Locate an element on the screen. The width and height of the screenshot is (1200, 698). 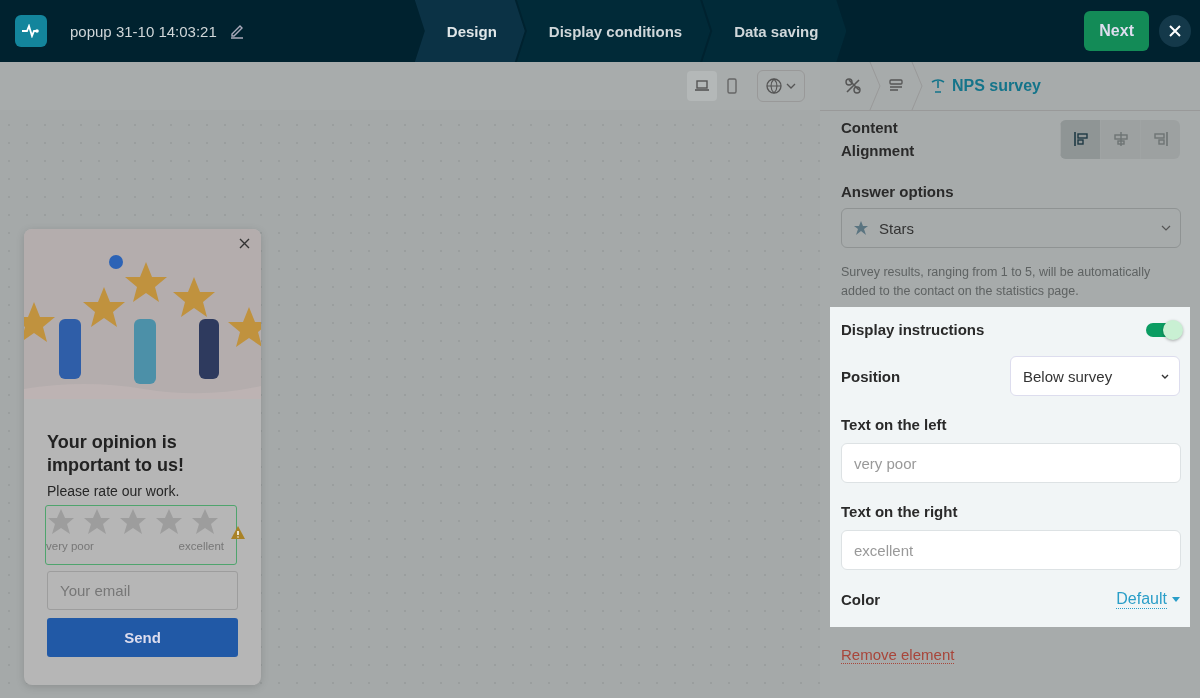
answer-options-label: Answer options is located at coordinates (898, 191).